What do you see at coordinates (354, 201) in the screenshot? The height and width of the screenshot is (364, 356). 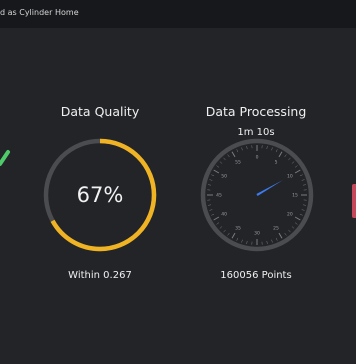 I see `error-icon` at bounding box center [354, 201].